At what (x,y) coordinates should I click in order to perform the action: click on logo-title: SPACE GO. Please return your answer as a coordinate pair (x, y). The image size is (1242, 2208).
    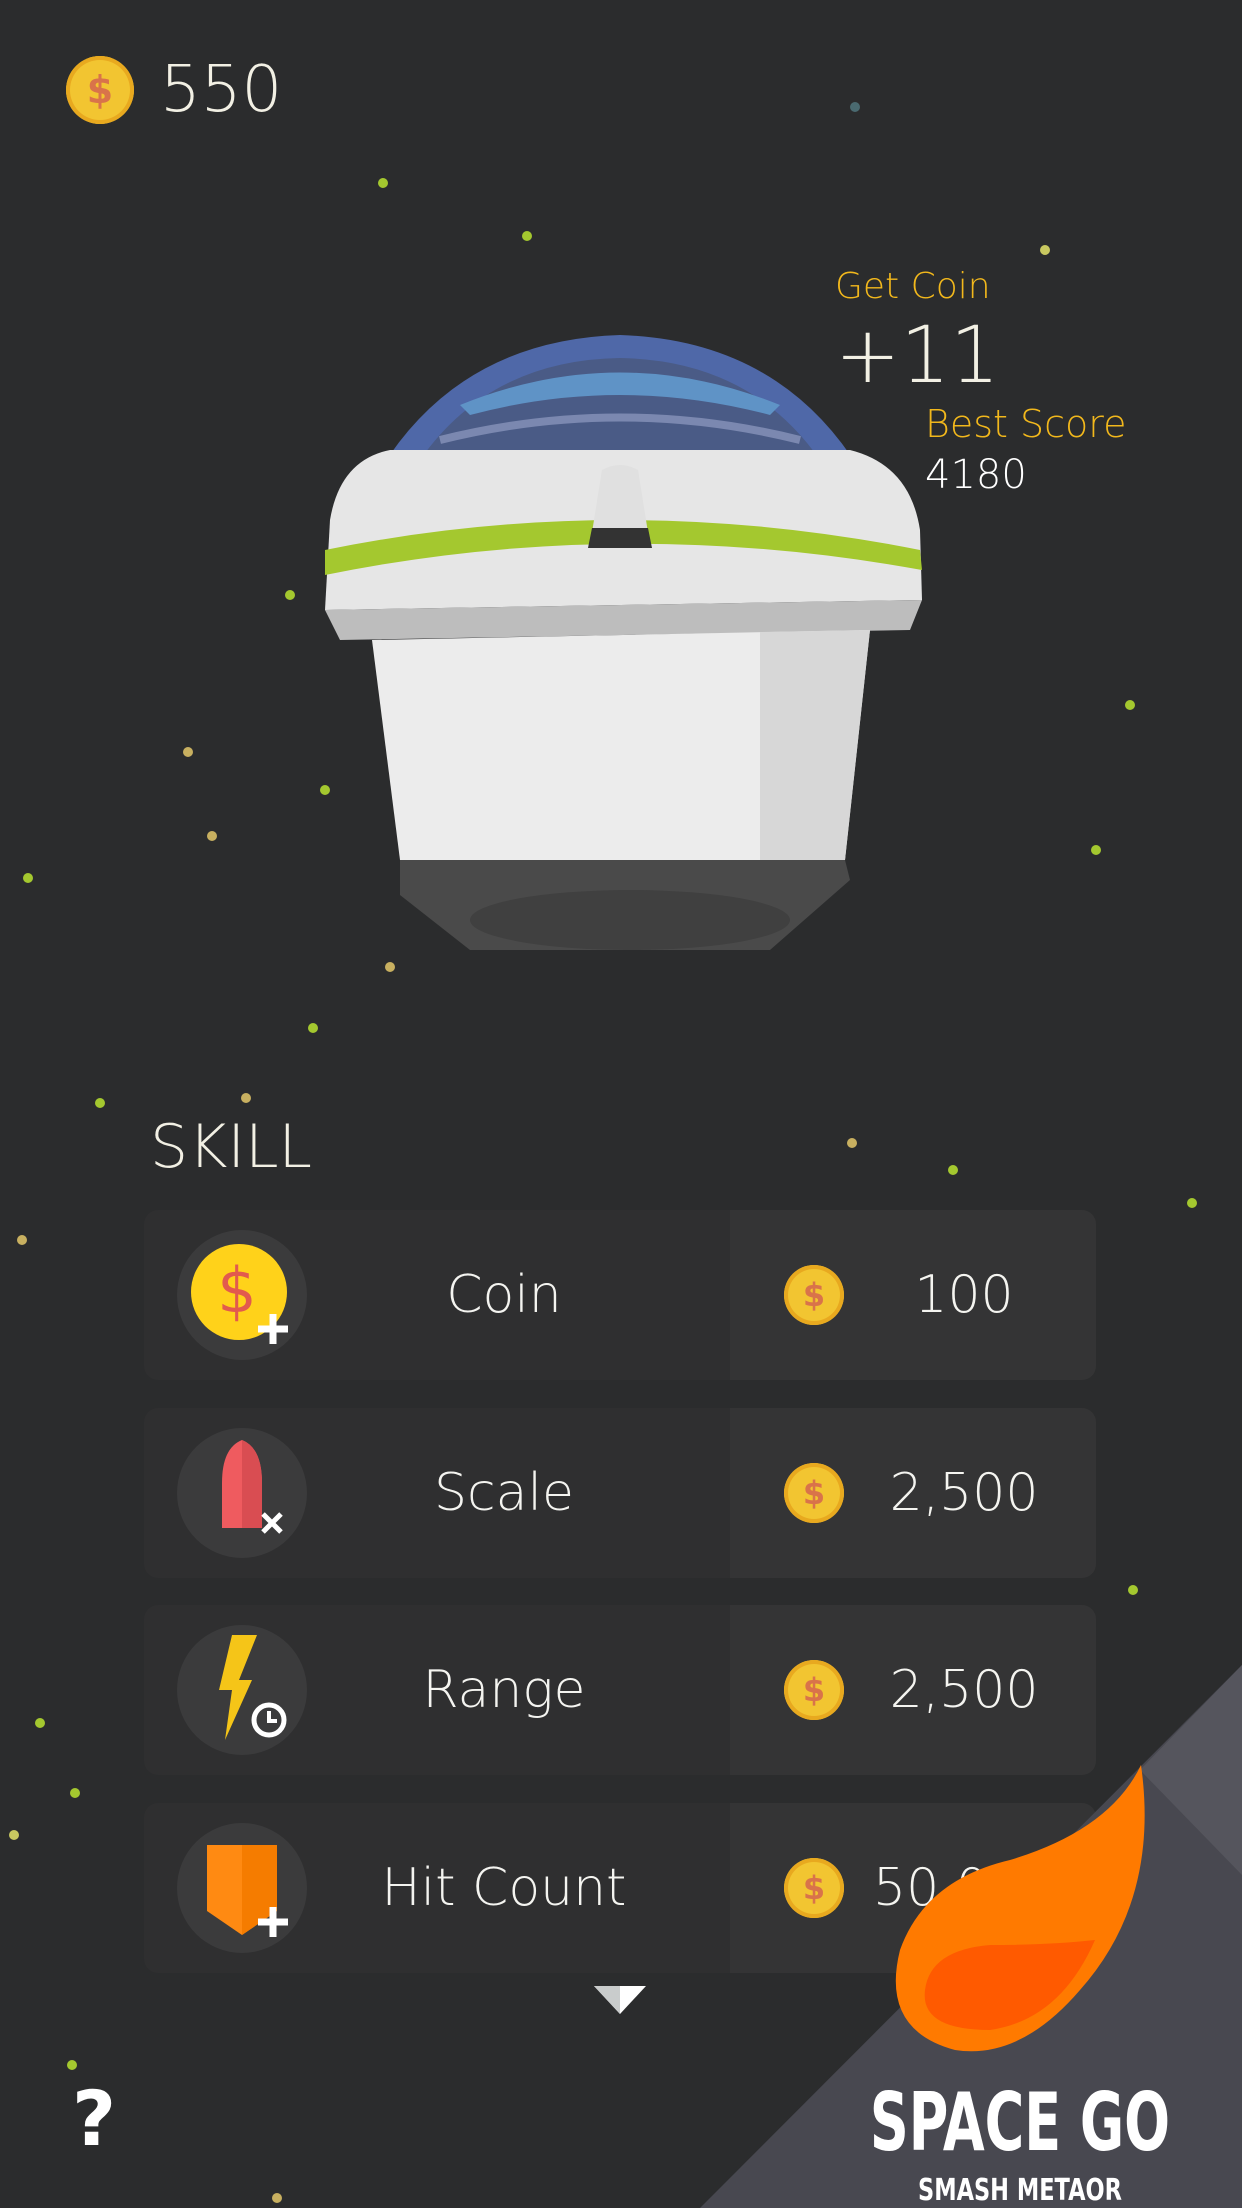
    Looking at the image, I should click on (1020, 2122).